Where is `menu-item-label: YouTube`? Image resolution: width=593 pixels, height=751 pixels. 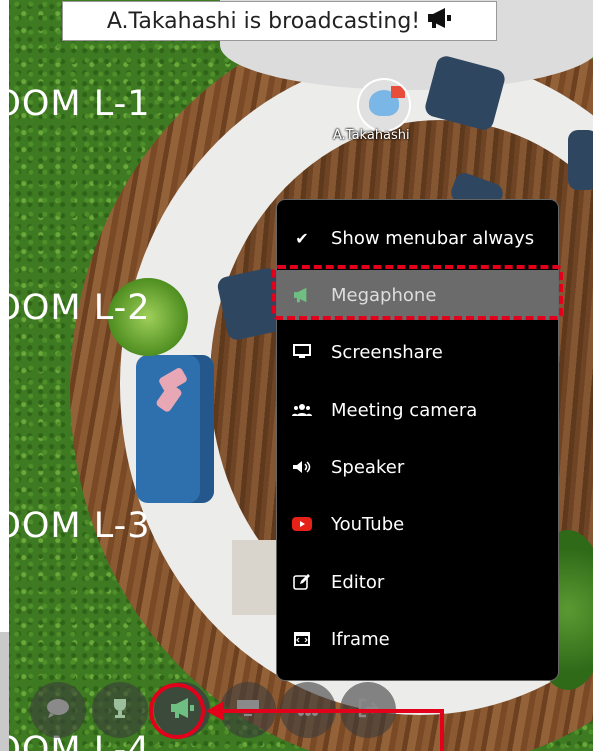 menu-item-label: YouTube is located at coordinates (368, 524).